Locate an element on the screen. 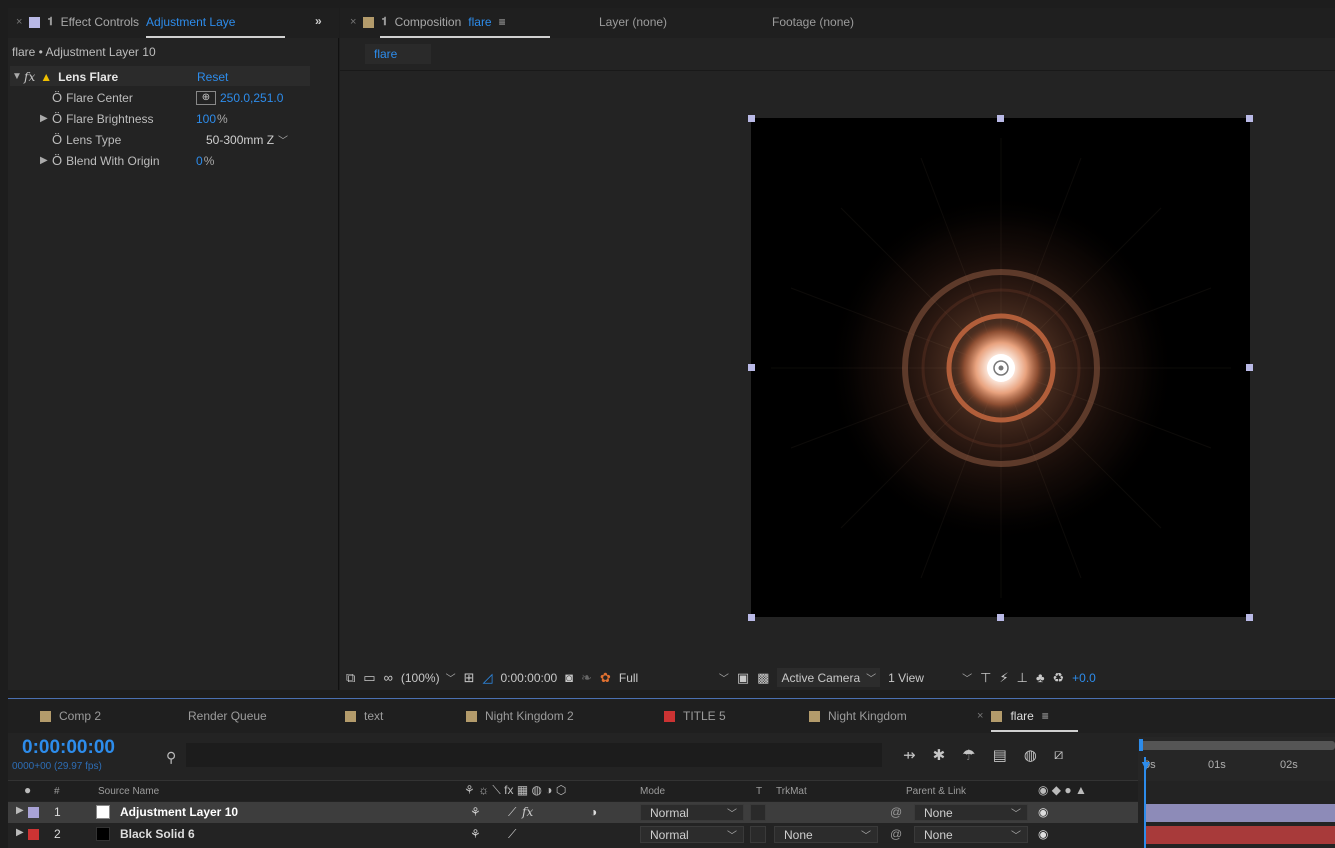 This screenshot has width=1335, height=848. zoom-dropdown: (100%) ﹀ is located at coordinates (428, 678).